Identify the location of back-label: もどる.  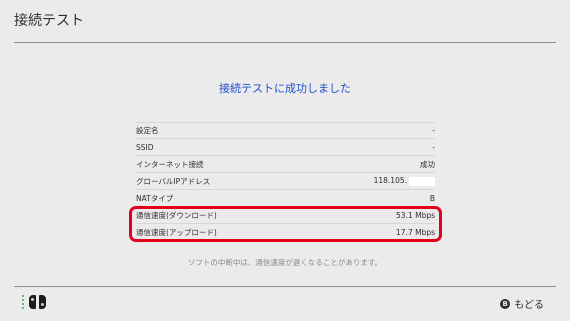
(529, 305).